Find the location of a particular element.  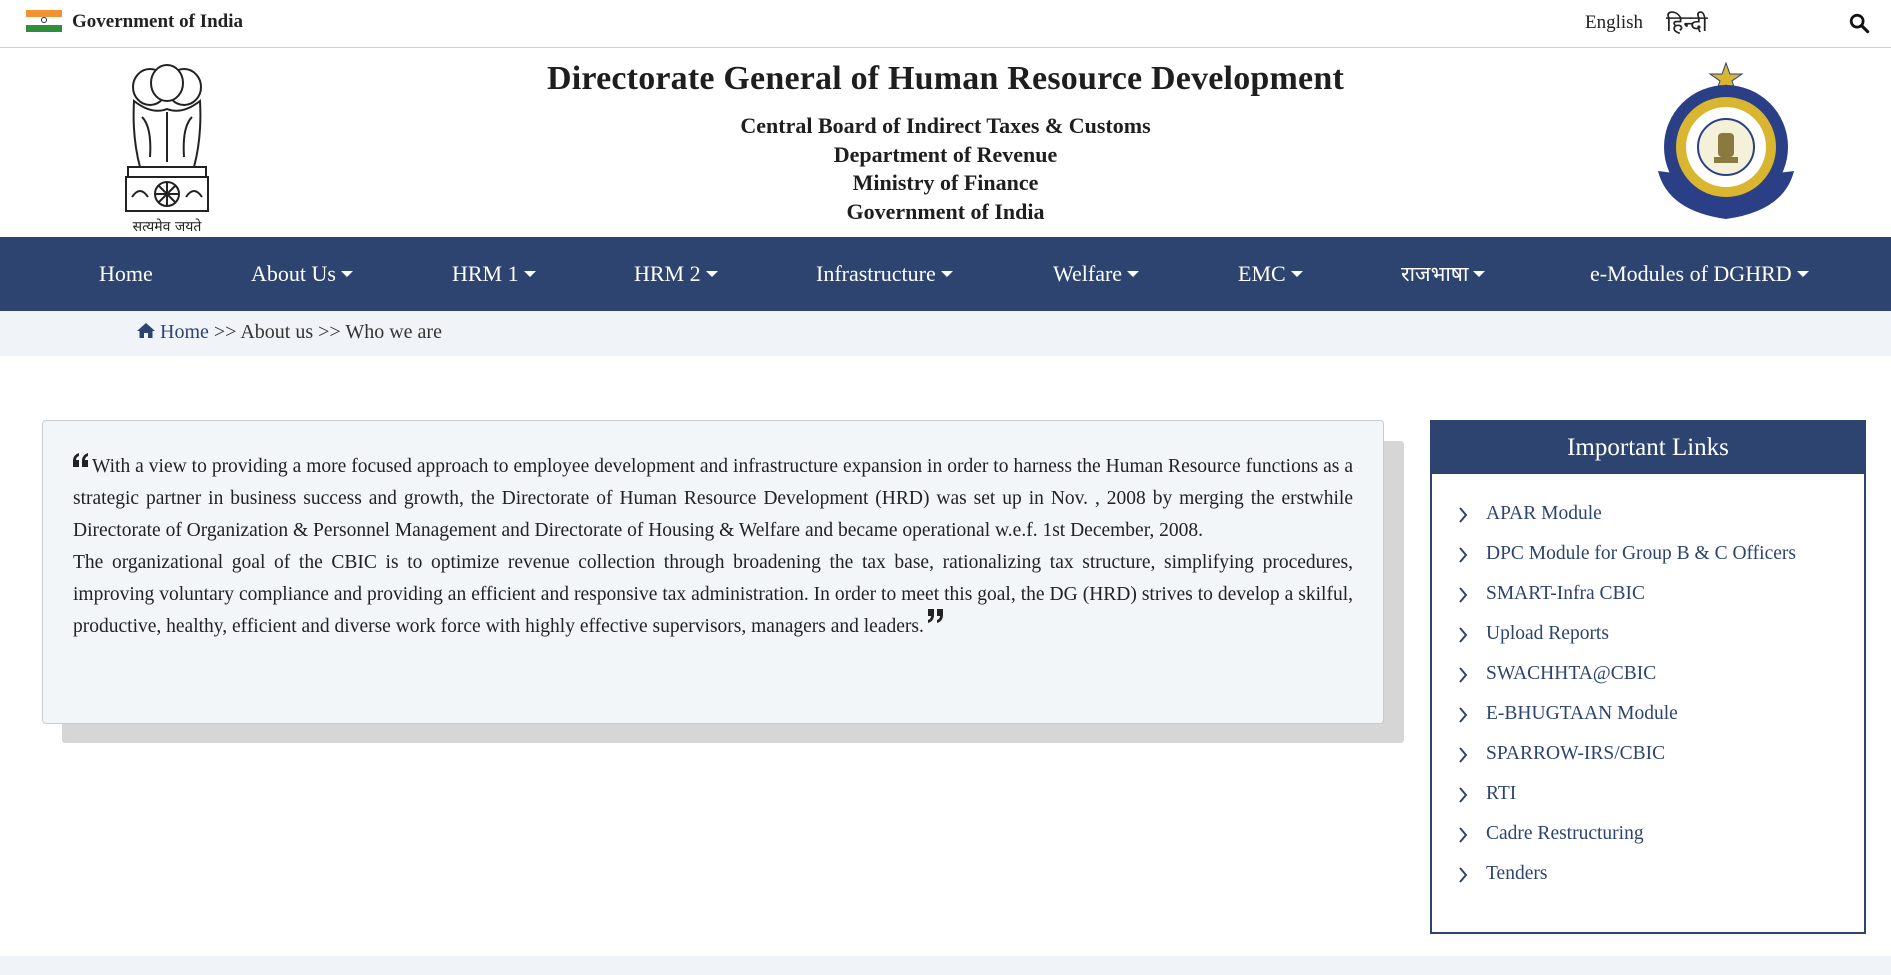

link-smart-infra: SMART-Infra CBIC is located at coordinates (1648, 594).